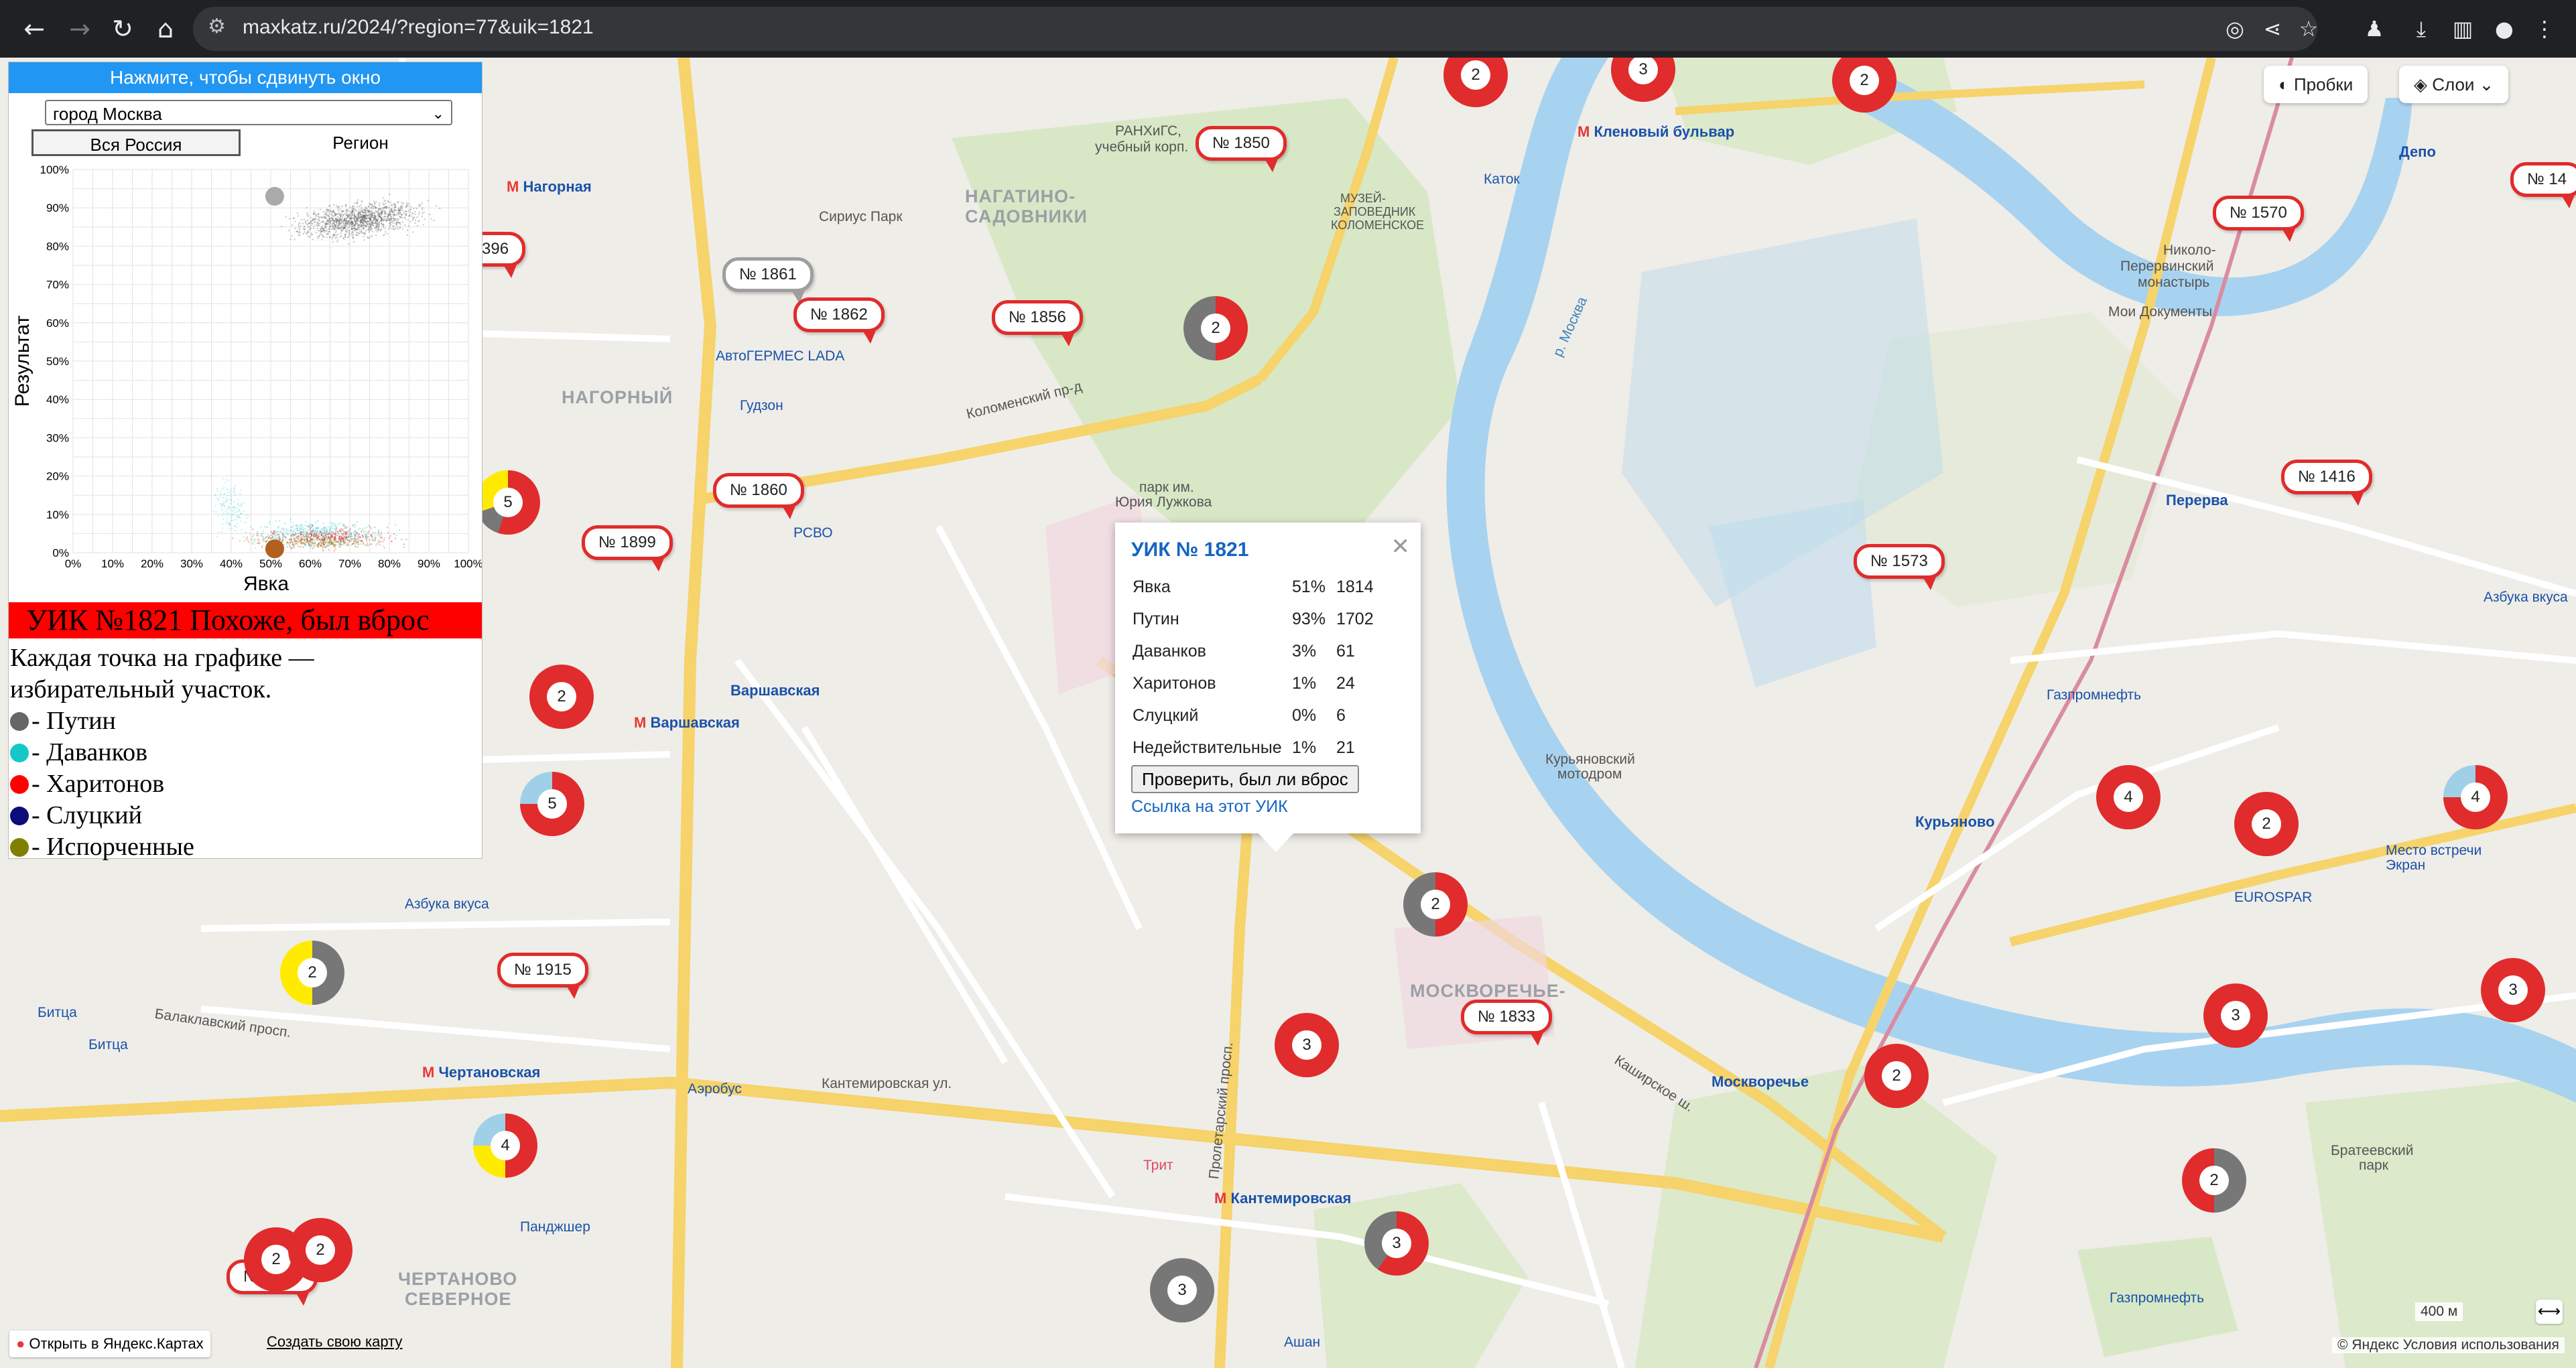  Describe the element at coordinates (813, 533) in the screenshot. I see `poi-label: РСВО` at that location.